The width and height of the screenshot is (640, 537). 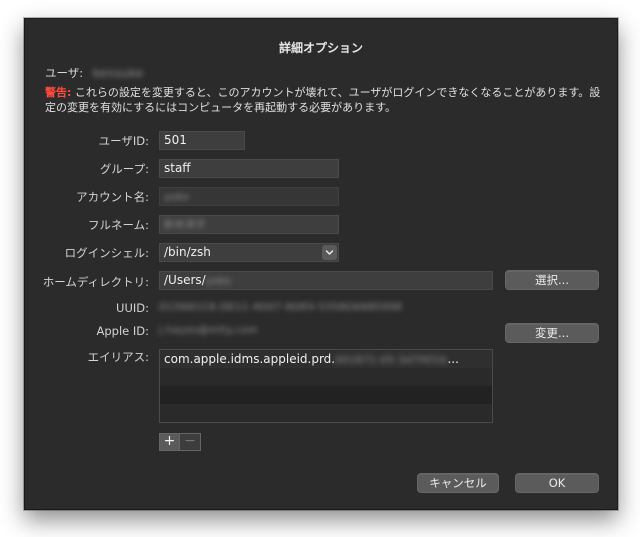 What do you see at coordinates (185, 225) in the screenshot?
I see `full-name-value-blurred: 鈴木洋子` at bounding box center [185, 225].